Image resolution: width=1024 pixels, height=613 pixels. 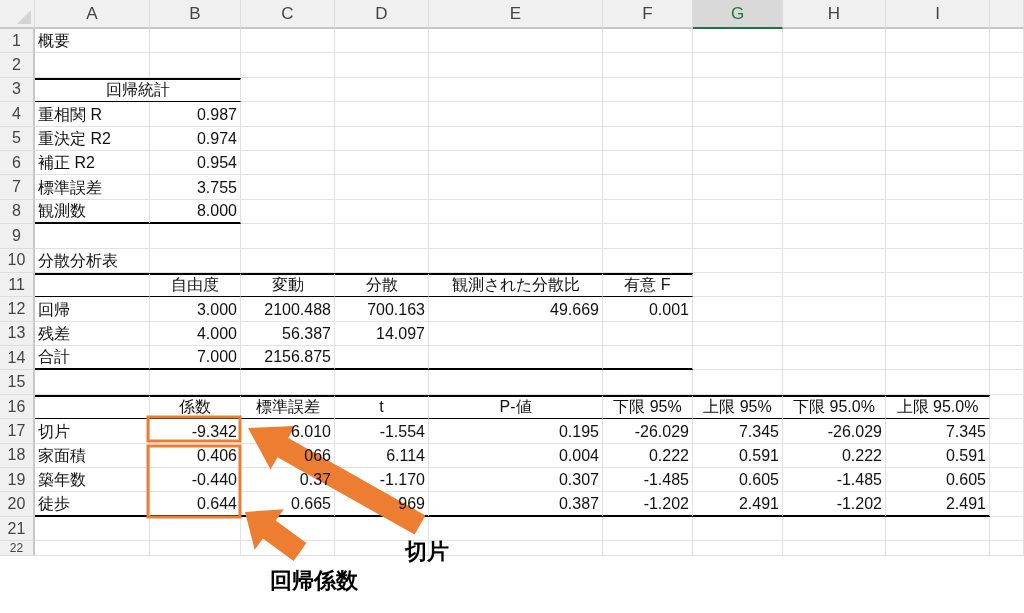 I want to click on table-cell: 0.954, so click(x=195, y=163).